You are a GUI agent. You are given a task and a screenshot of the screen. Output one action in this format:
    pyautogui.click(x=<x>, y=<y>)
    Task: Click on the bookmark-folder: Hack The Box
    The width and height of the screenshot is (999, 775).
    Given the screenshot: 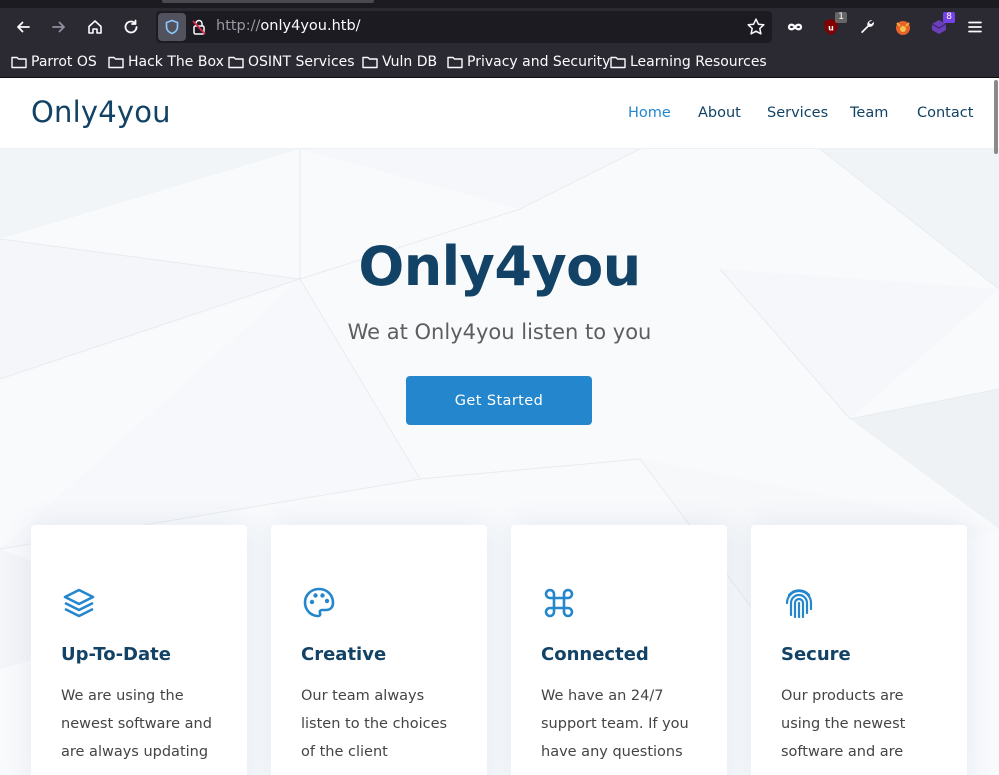 What is the action you would take?
    pyautogui.click(x=166, y=62)
    